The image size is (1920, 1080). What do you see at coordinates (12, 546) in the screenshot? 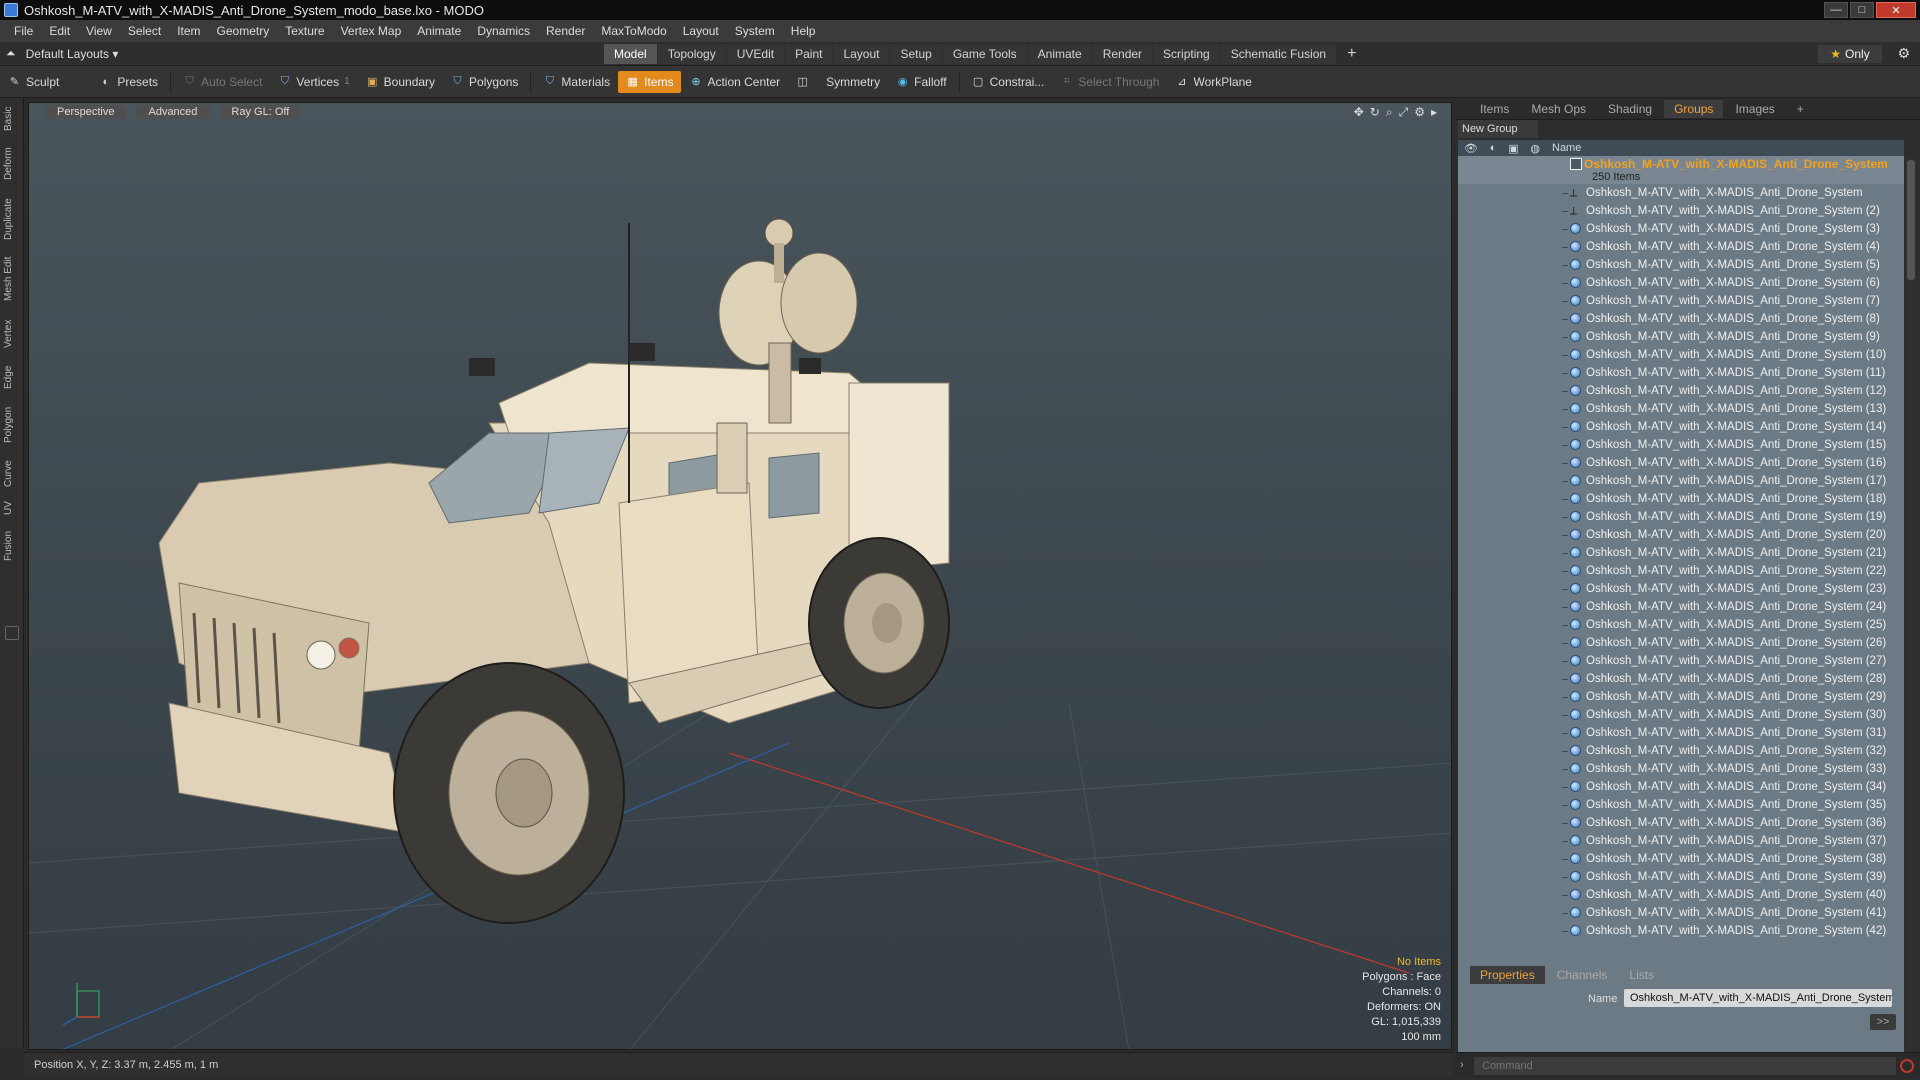
I see `lefttab-fusion: Fusion` at bounding box center [12, 546].